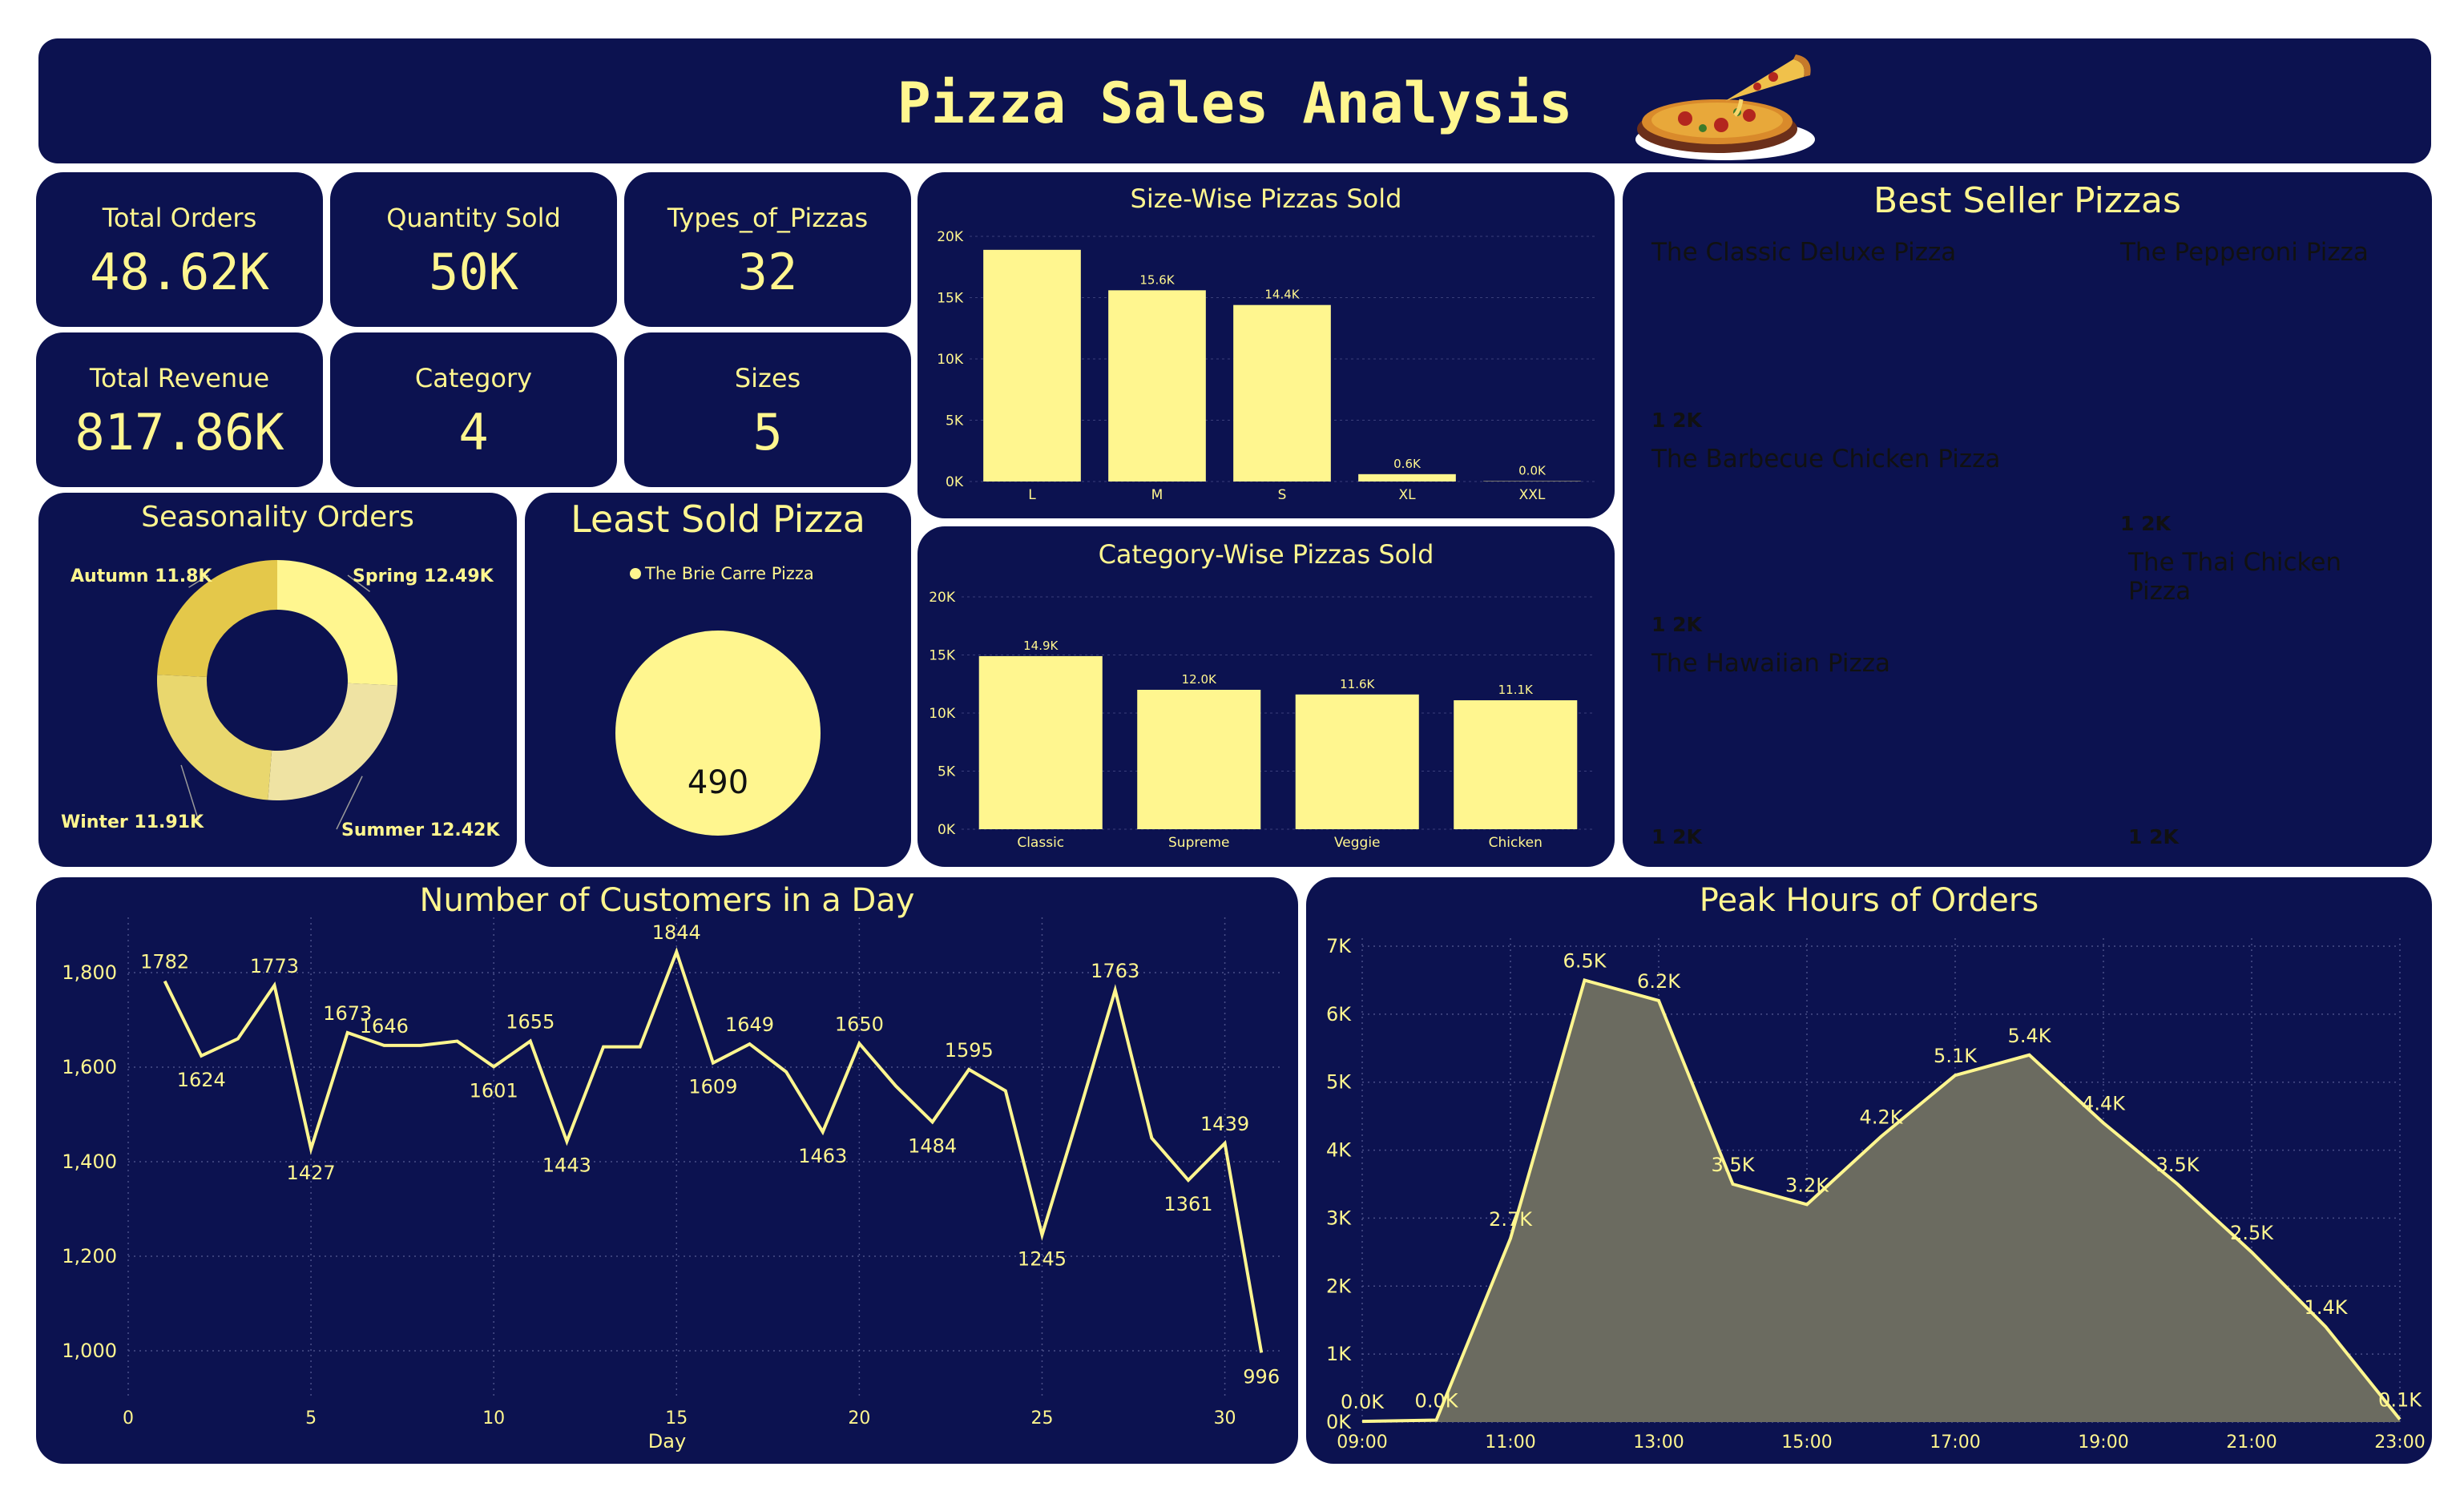  I want to click on bestseller-title: Best Seller Pizzas, so click(2027, 201).